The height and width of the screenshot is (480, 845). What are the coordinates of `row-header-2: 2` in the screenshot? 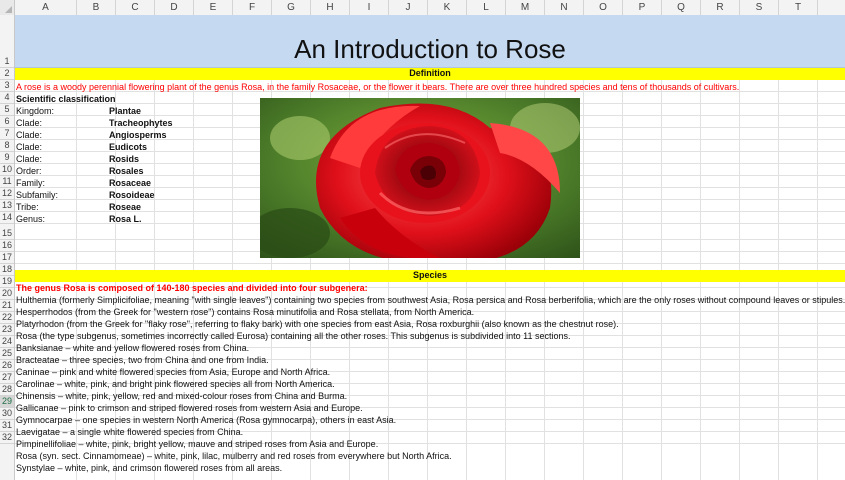 It's located at (7, 74).